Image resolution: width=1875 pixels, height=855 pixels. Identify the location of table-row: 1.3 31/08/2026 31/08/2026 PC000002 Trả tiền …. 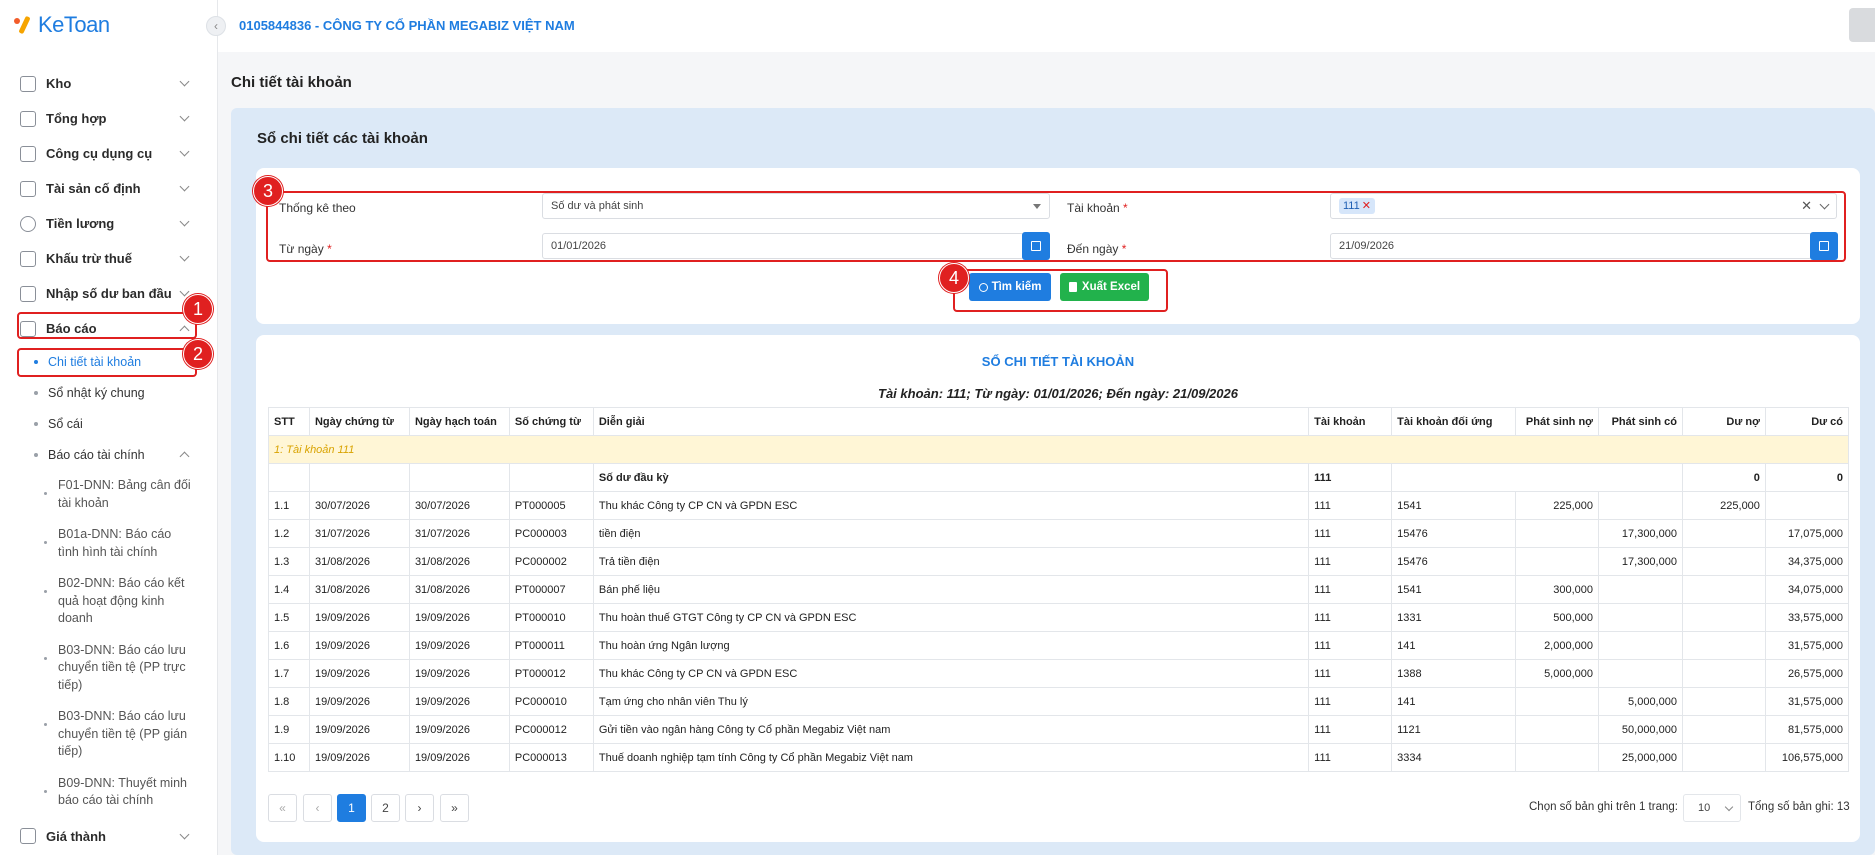
(1059, 561).